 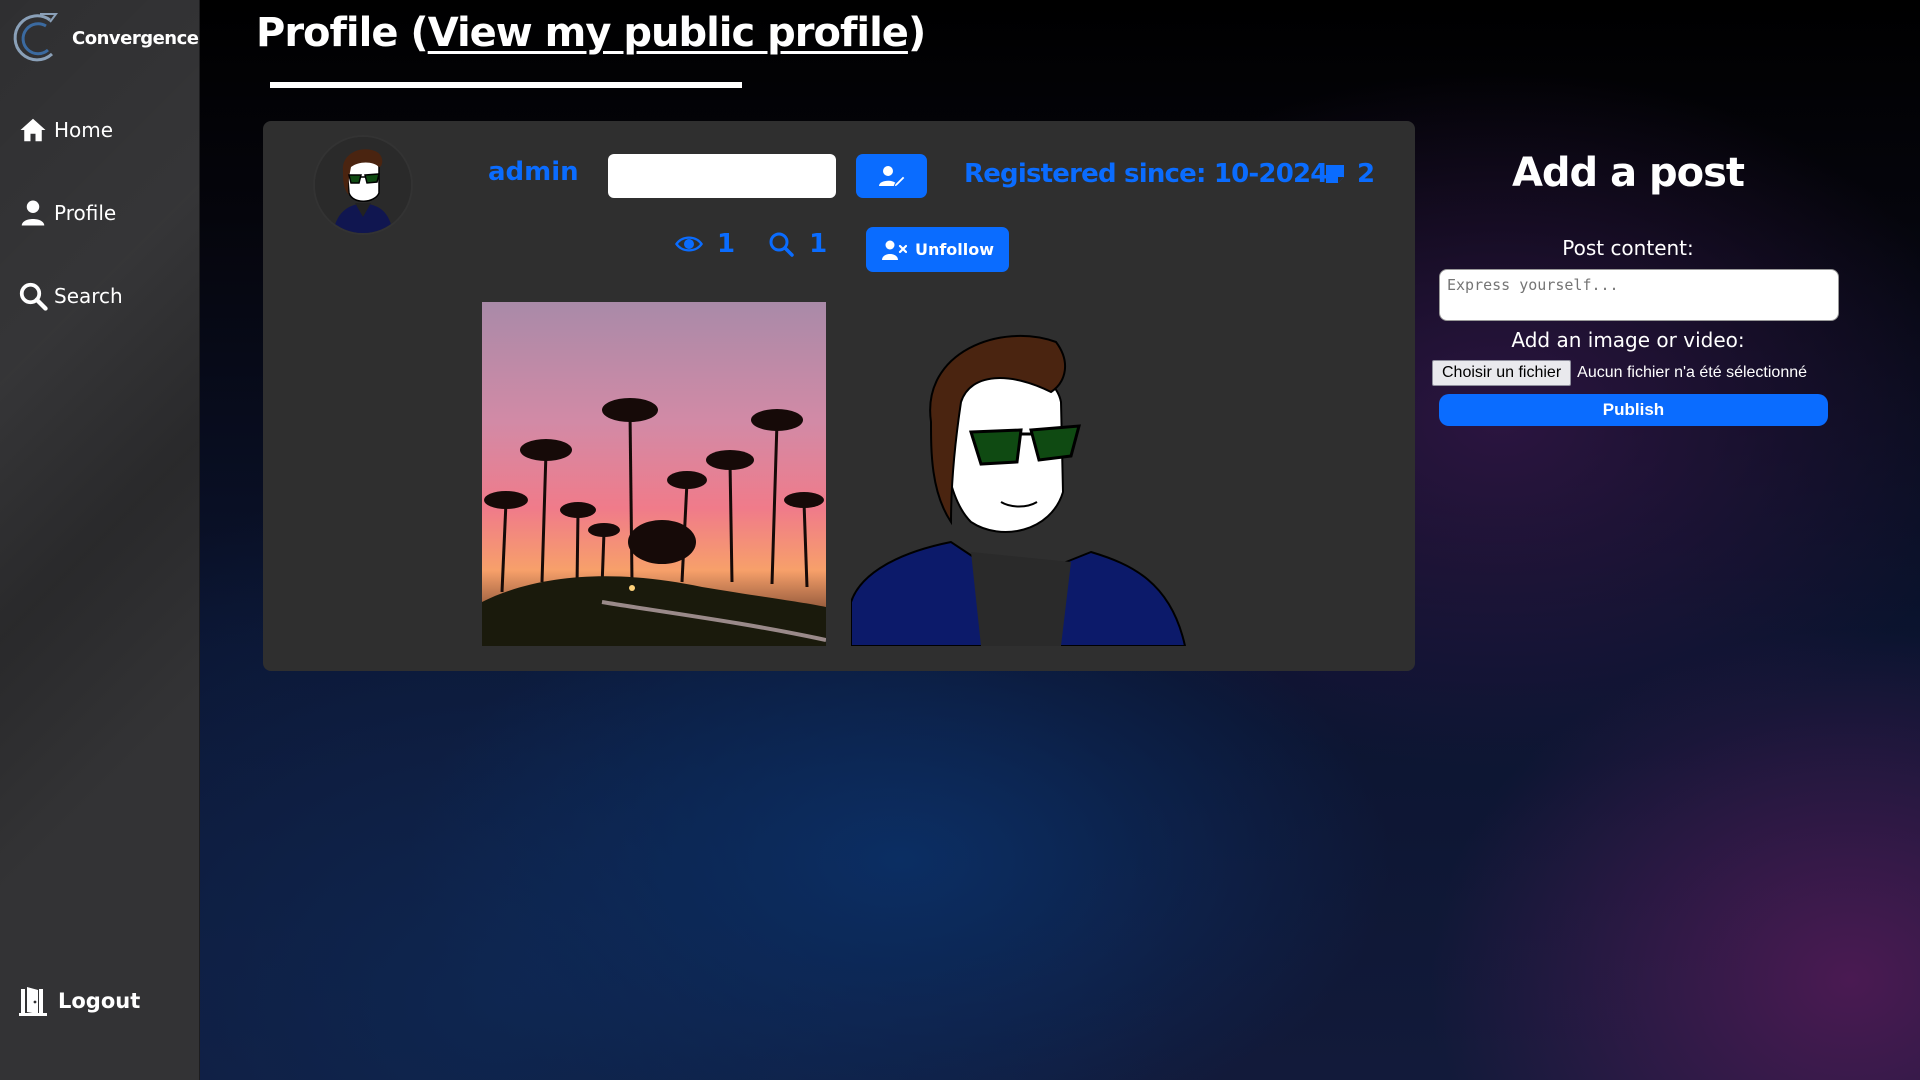 I want to click on media-label: Add an image or video:, so click(x=1628, y=340).